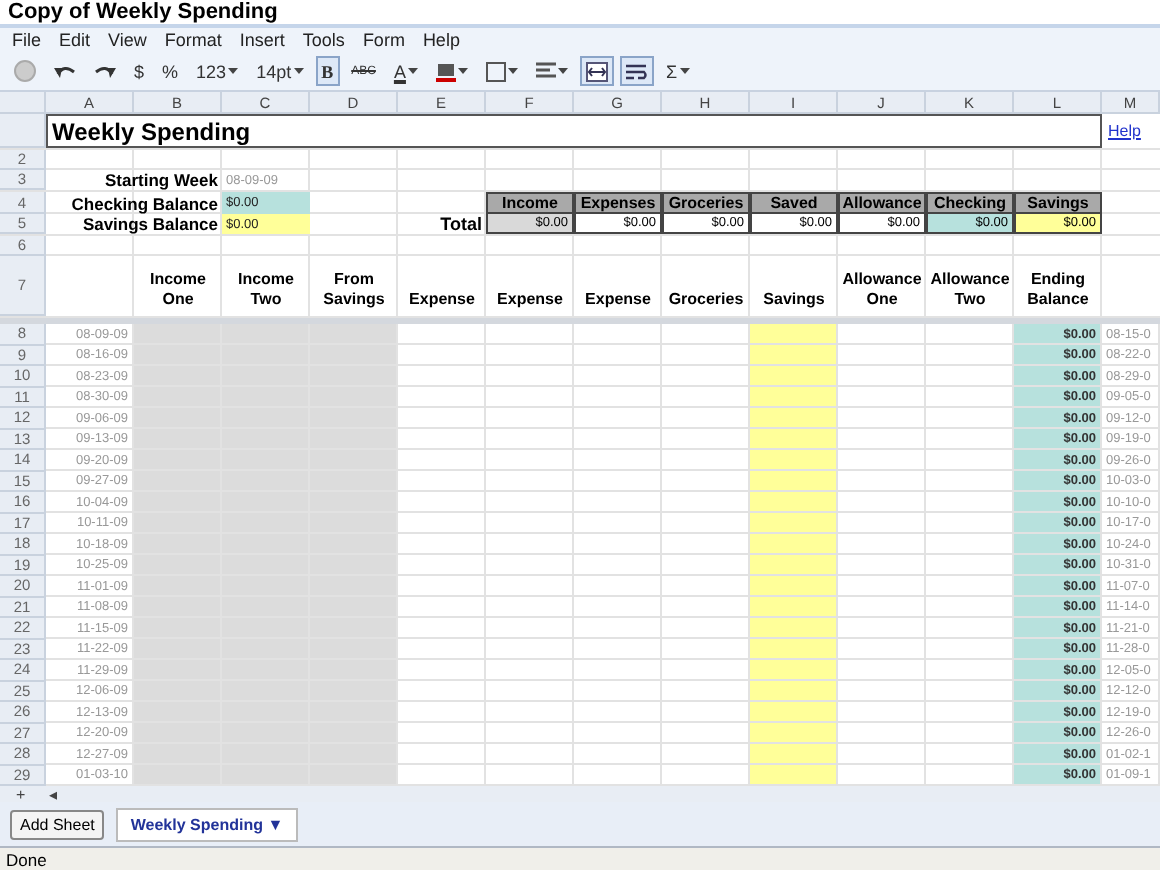 The image size is (1160, 870). Describe the element at coordinates (970, 290) in the screenshot. I see `column-heading: Allowance Two` at that location.